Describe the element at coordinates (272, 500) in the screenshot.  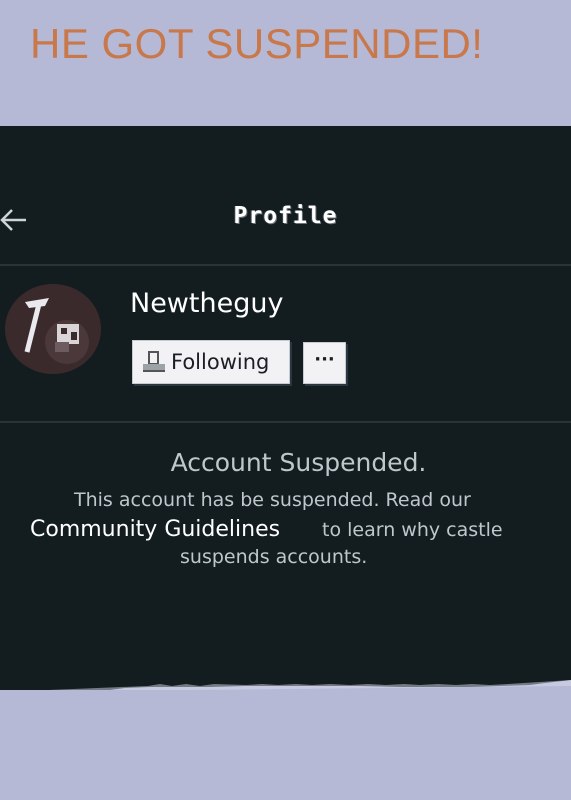
I see `suspension-message-line1: This account has be suspended. Read our` at that location.